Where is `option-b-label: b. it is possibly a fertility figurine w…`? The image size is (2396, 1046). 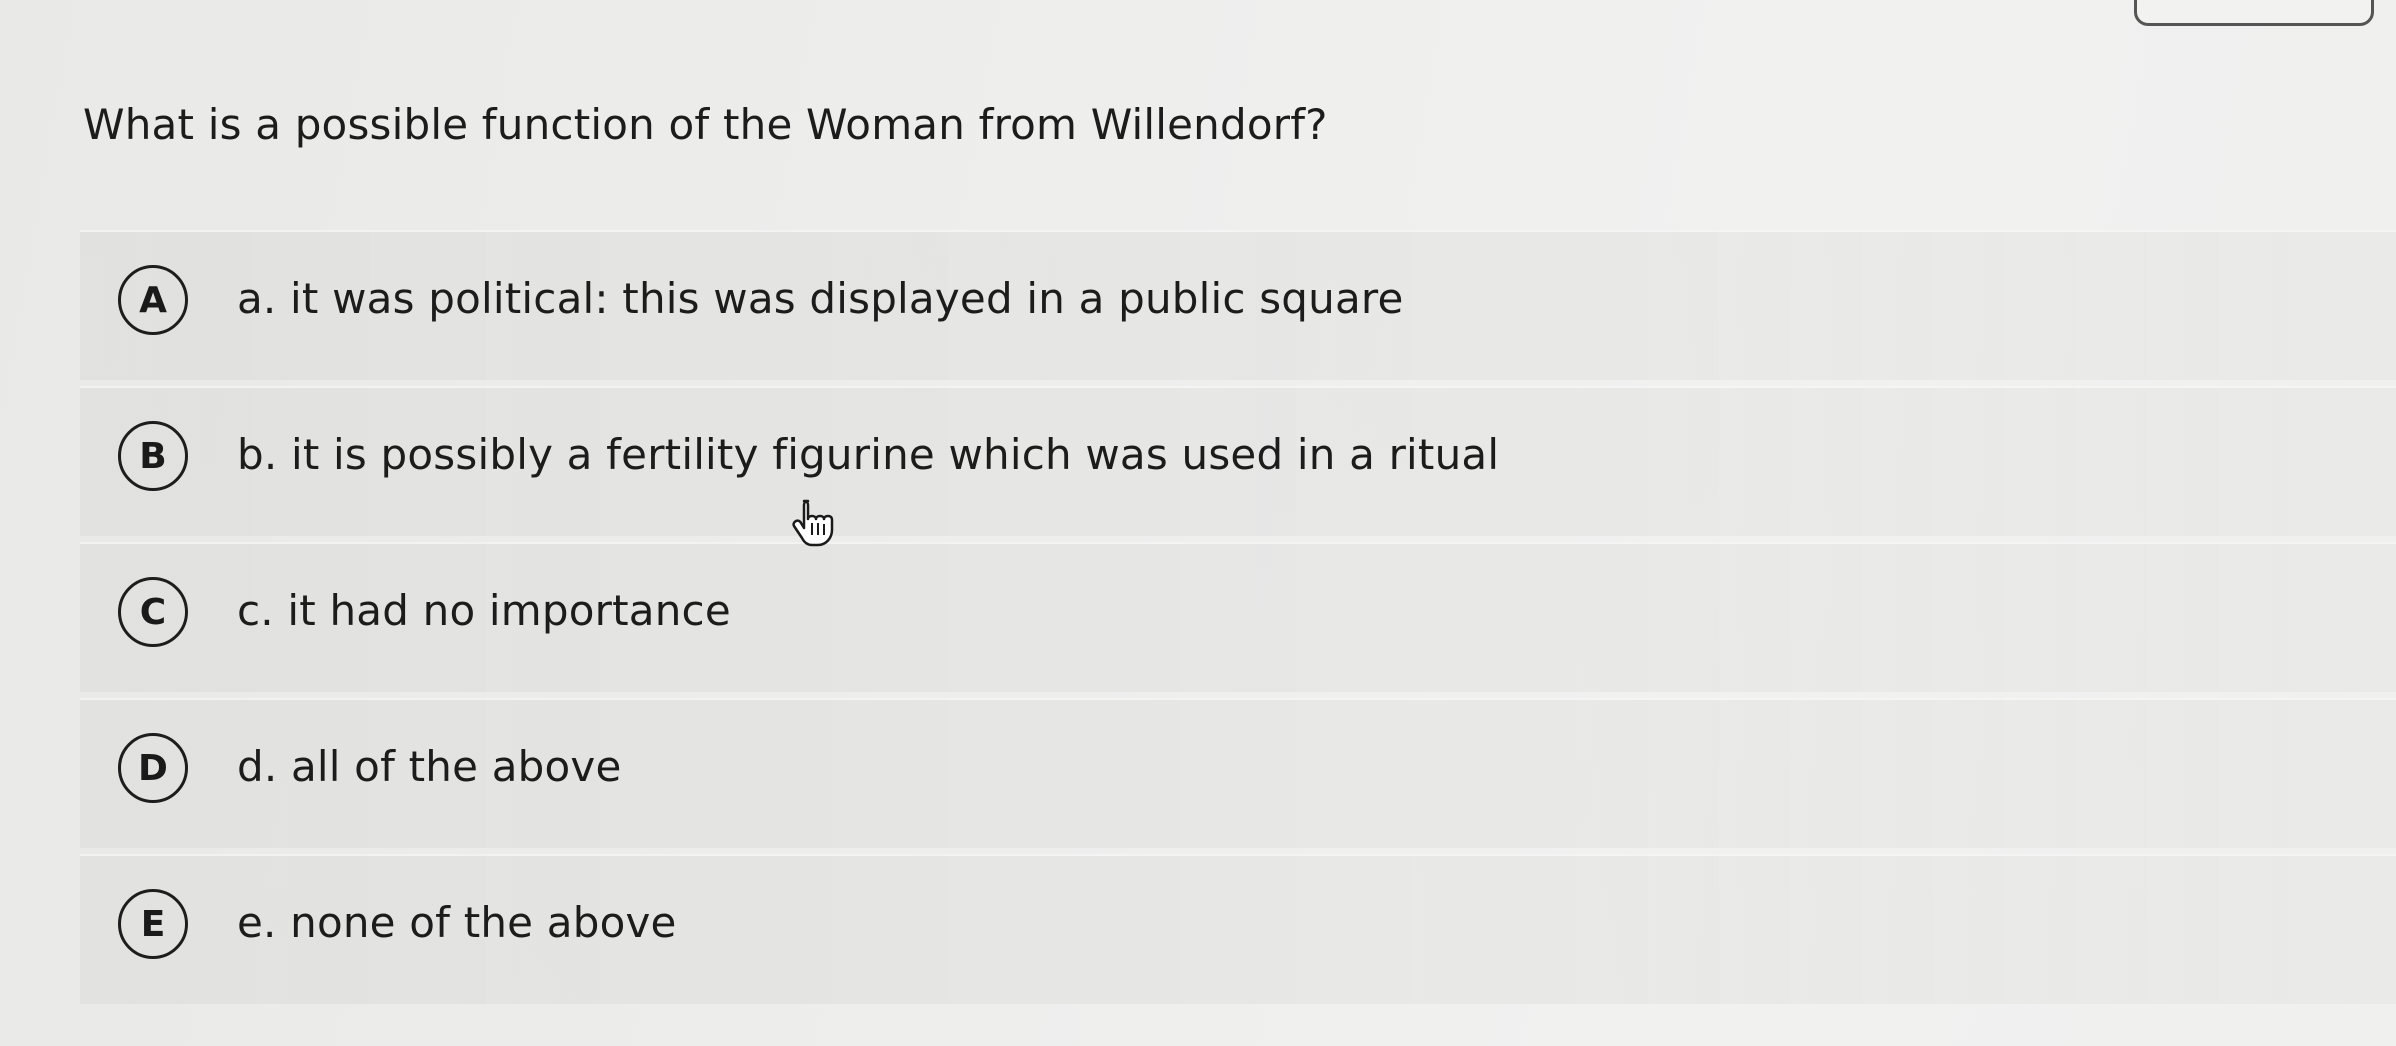 option-b-label: b. it is possibly a fertility figurine w… is located at coordinates (868, 454).